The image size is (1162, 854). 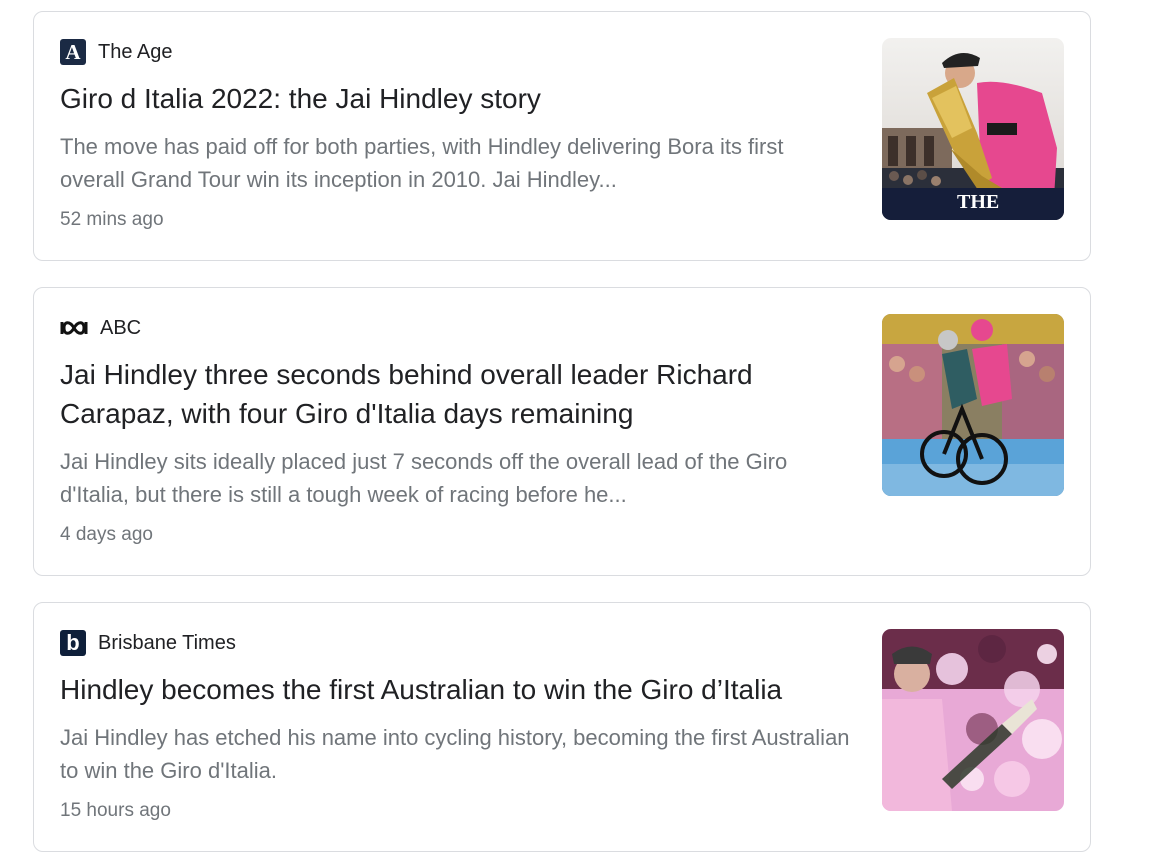 I want to click on article-timestamp: 15 hours ago, so click(x=115, y=810).